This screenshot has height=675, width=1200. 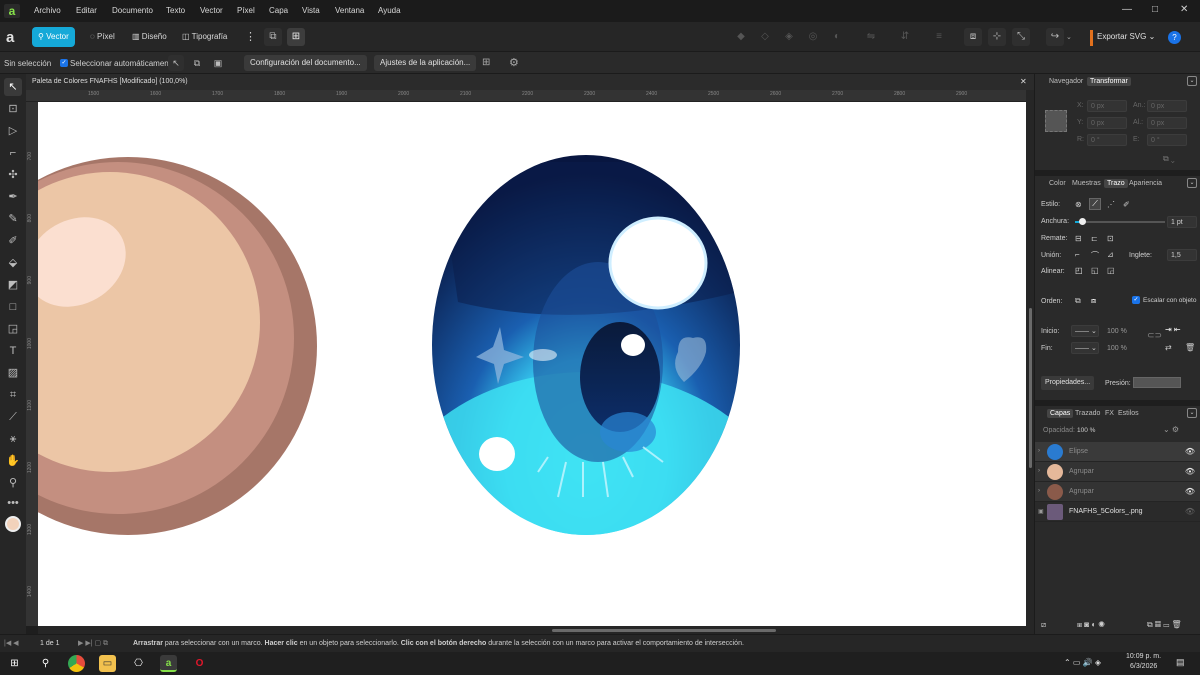 I want to click on maximize-button: □, so click(x=1155, y=9).